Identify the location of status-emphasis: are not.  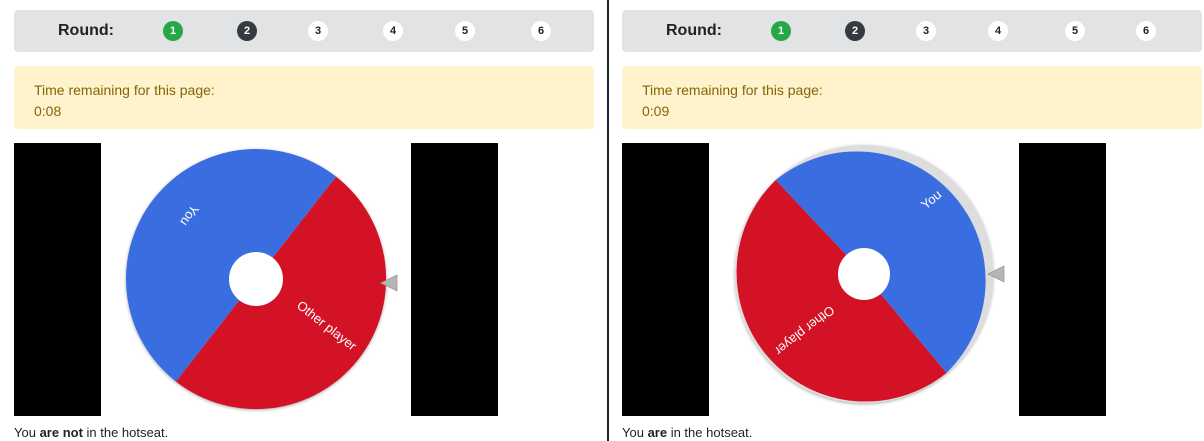
(61, 432).